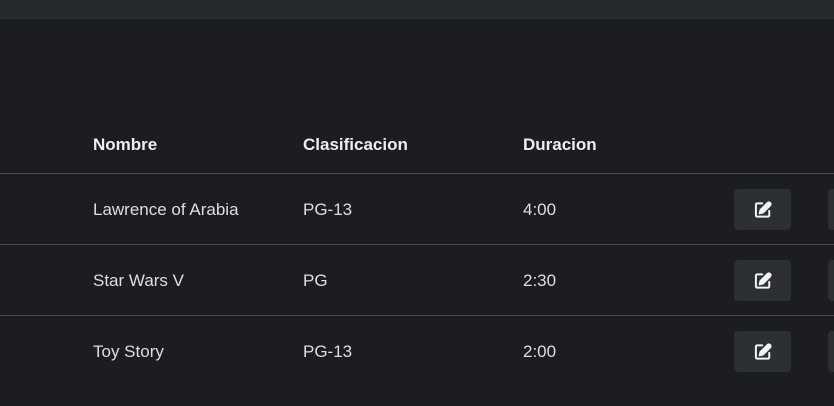 The image size is (834, 406). Describe the element at coordinates (417, 9) in the screenshot. I see `top-navbar` at that location.